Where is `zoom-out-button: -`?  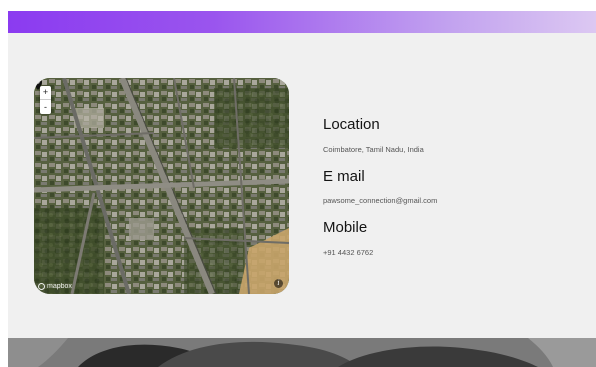
zoom-out-button: - is located at coordinates (45, 107).